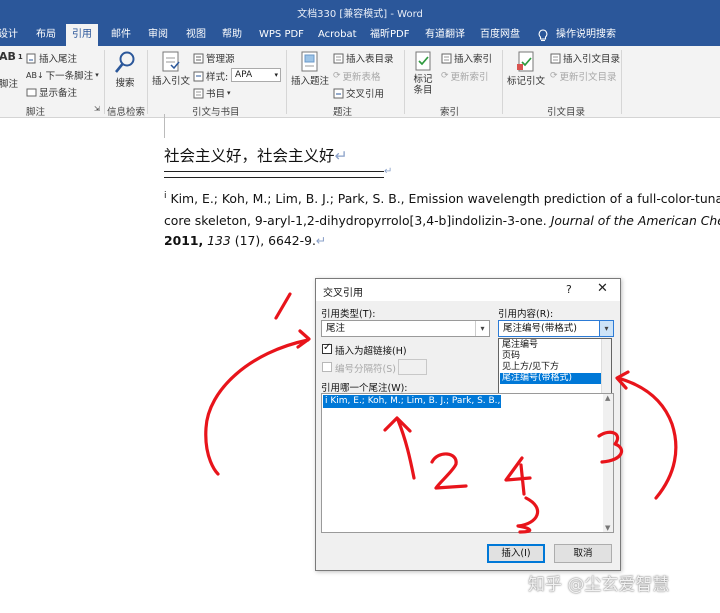  What do you see at coordinates (256, 155) in the screenshot?
I see `document-heading: 社会主义好，社会主义好↵` at bounding box center [256, 155].